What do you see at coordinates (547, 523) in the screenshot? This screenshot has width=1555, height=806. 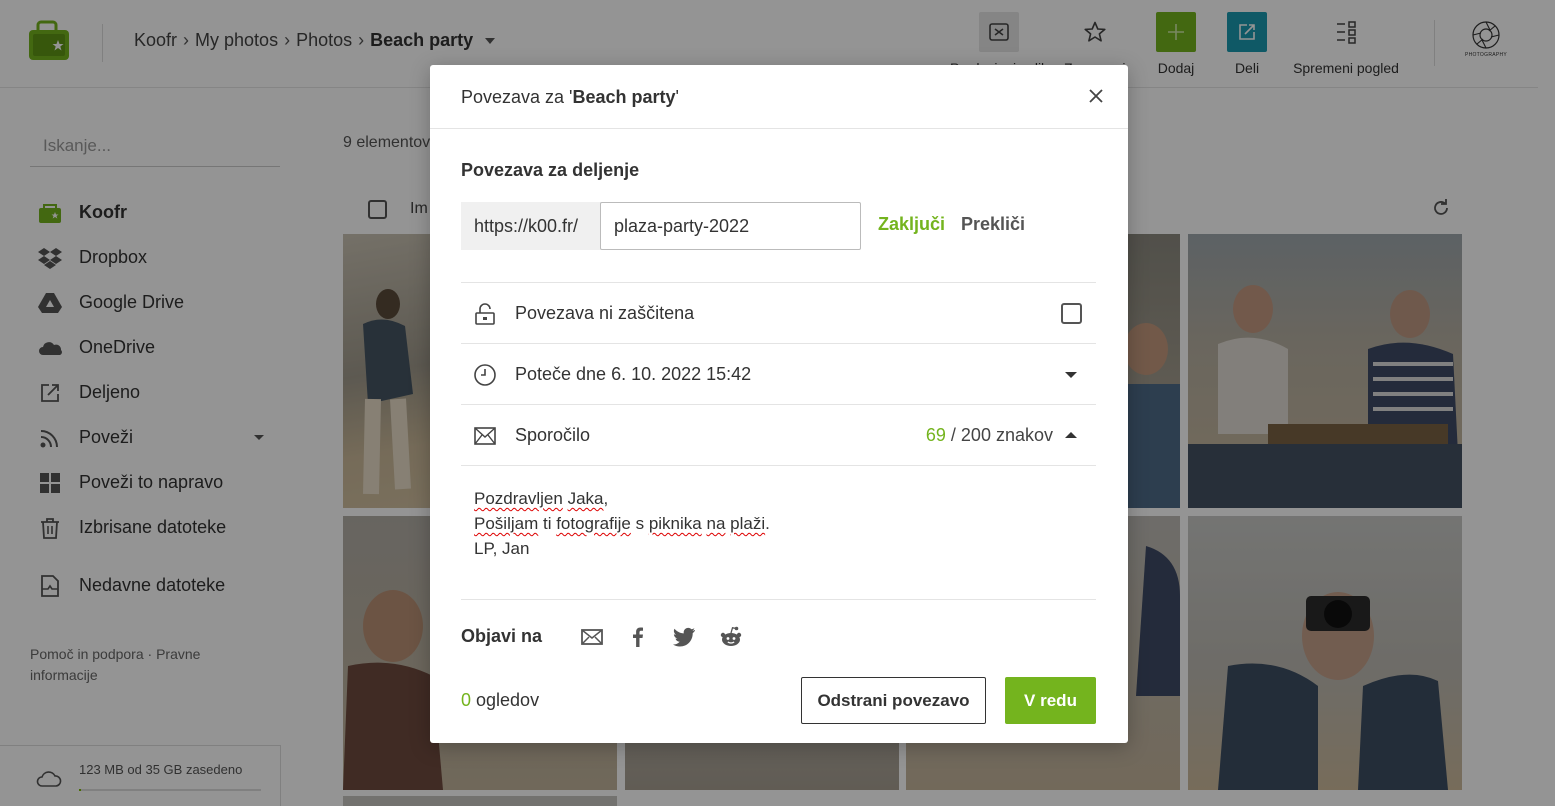 I see `message-word: ti` at bounding box center [547, 523].